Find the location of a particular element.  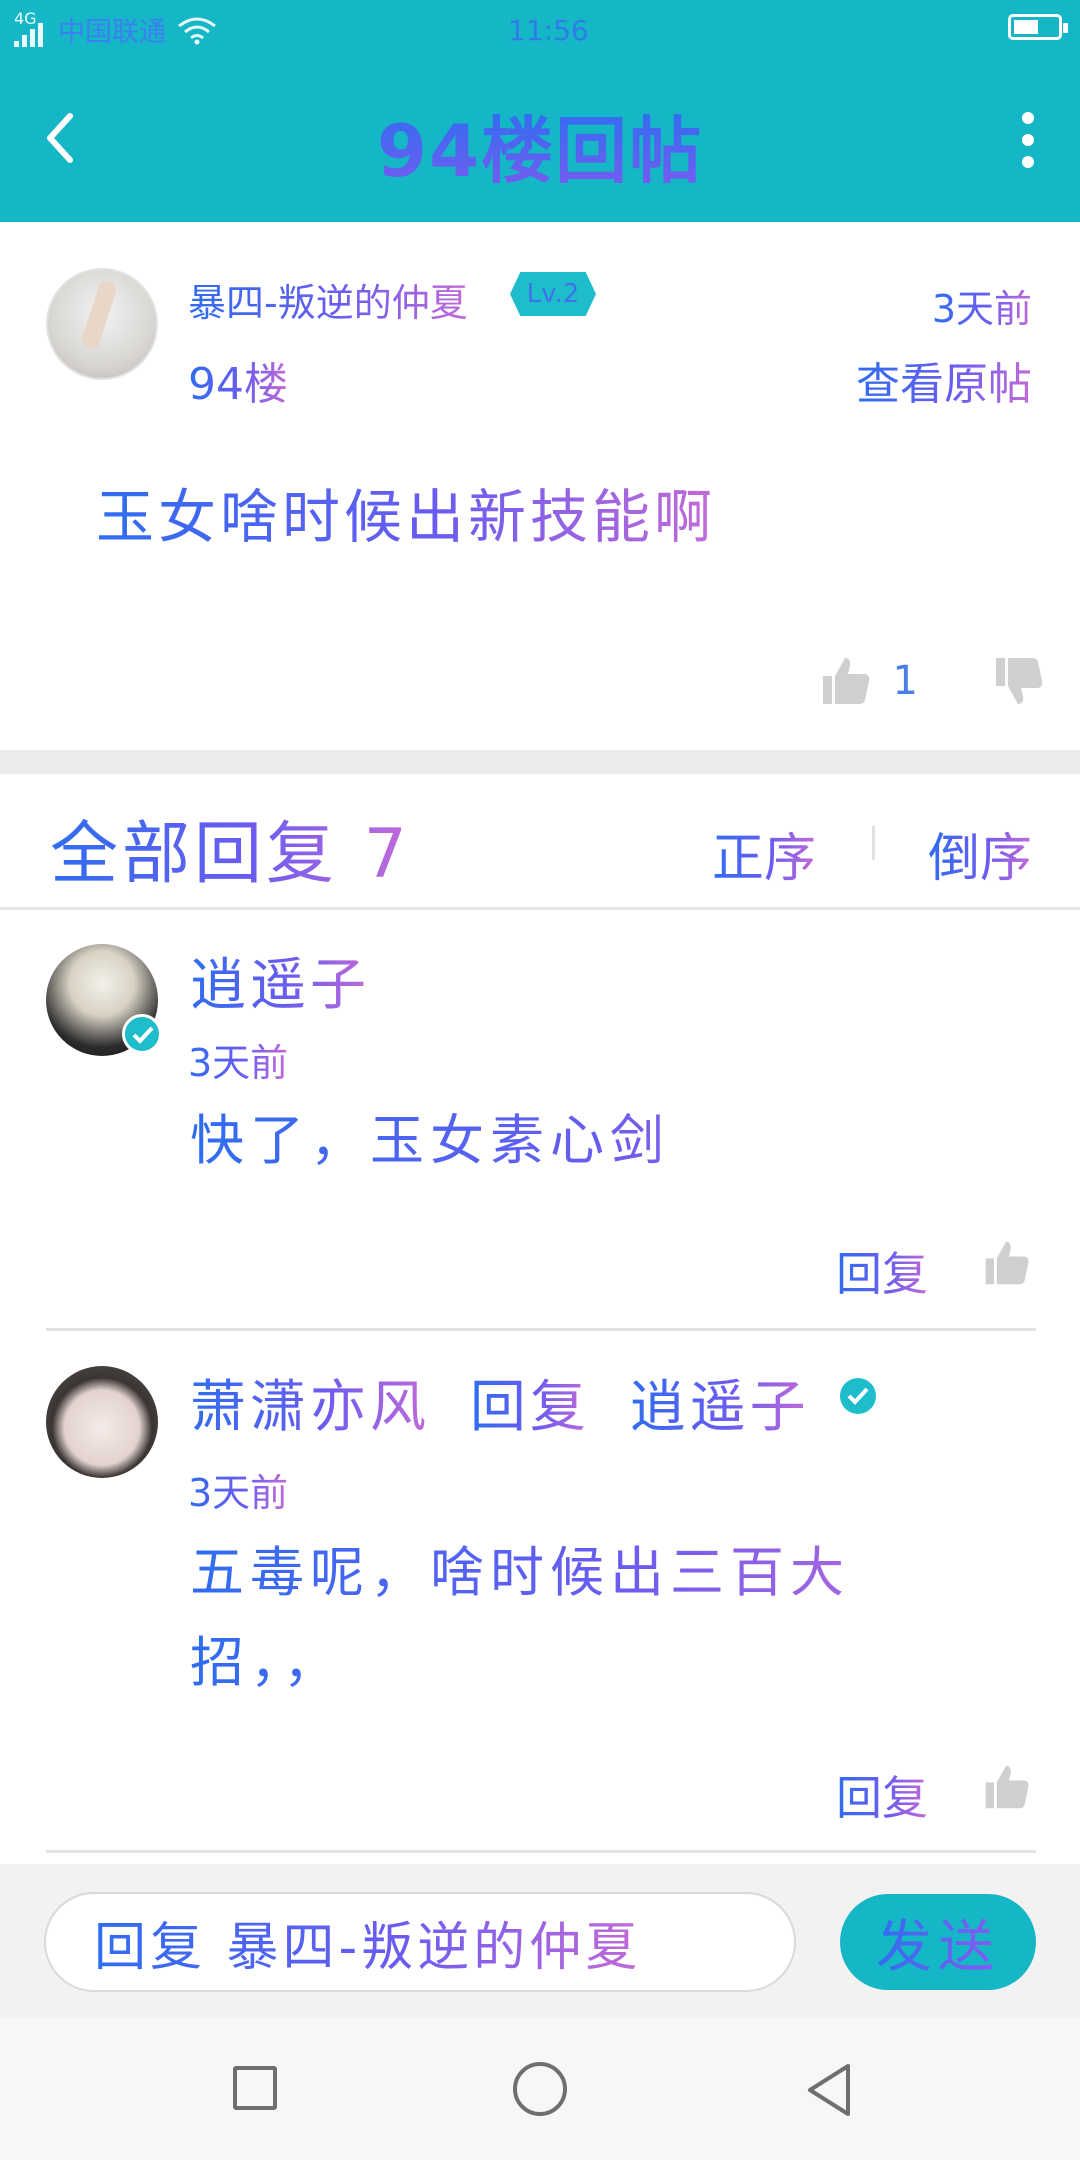

reply-username: 逍遥子 is located at coordinates (280, 980).